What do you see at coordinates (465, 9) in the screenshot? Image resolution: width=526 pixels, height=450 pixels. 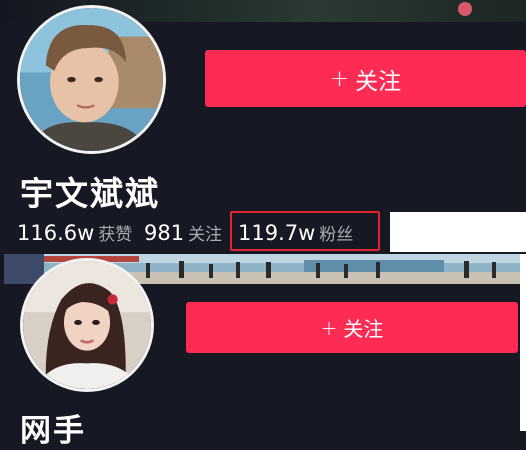 I see `cover-decoration` at bounding box center [465, 9].